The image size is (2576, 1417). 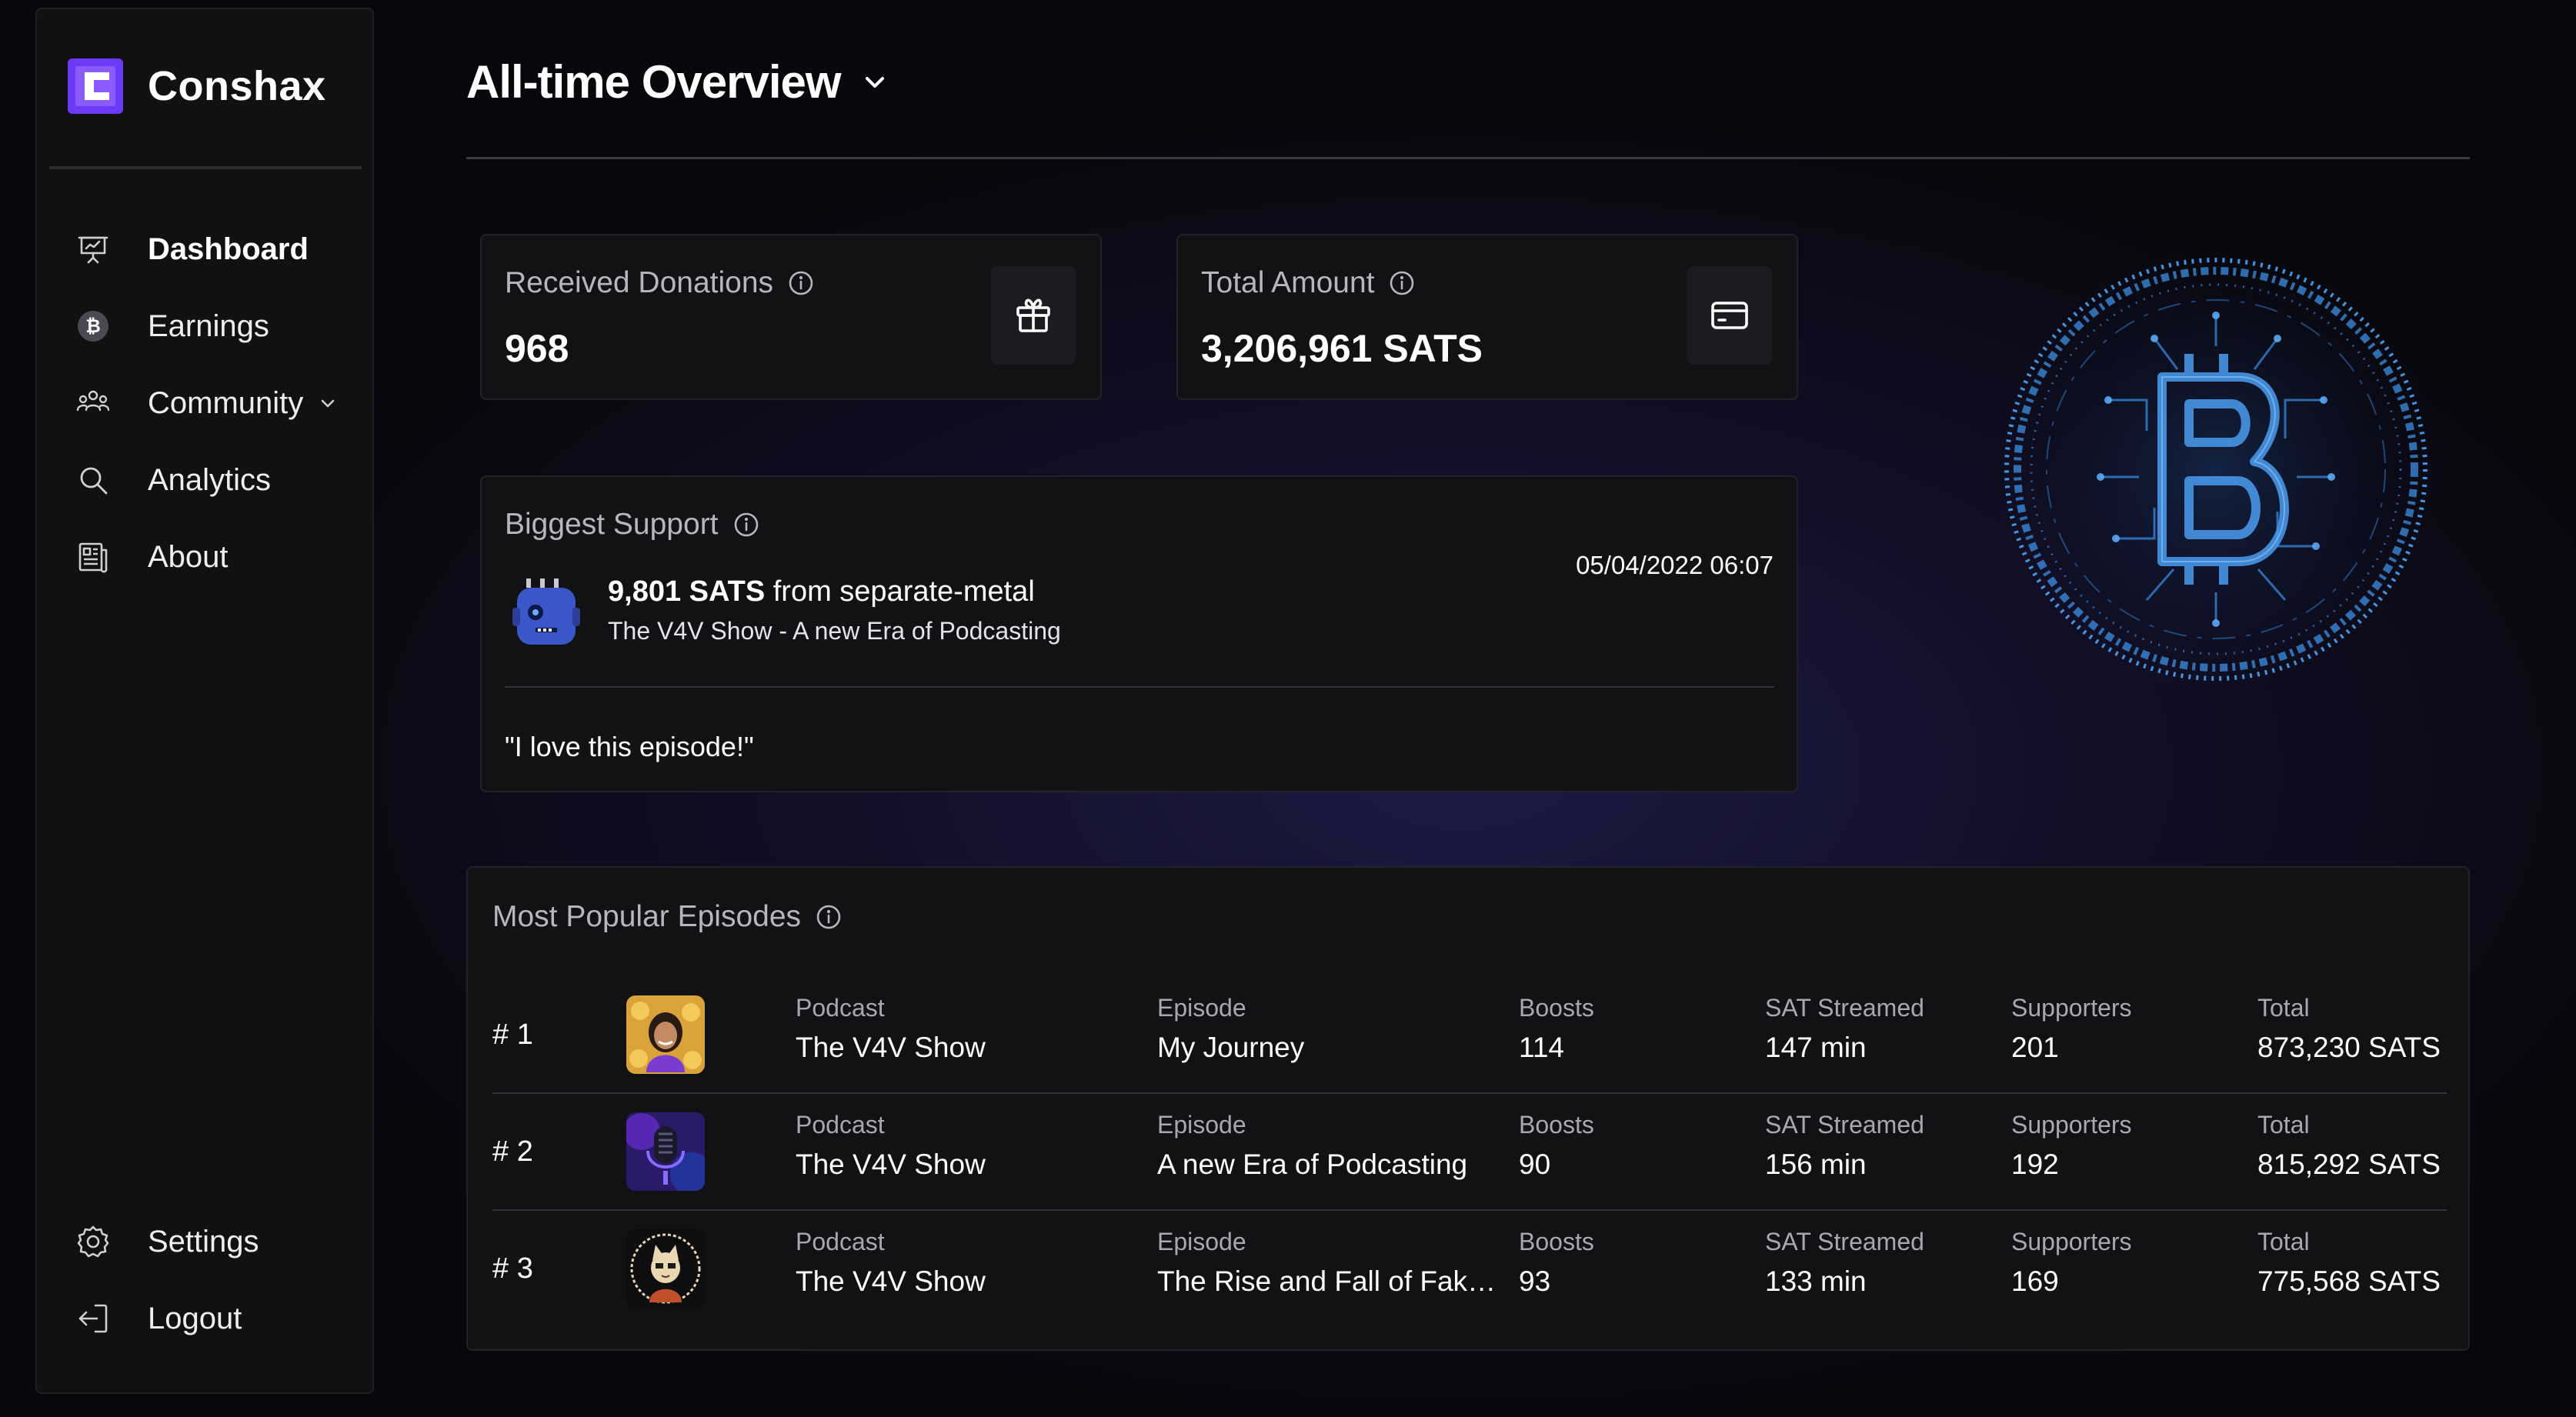 What do you see at coordinates (1330, 1146) in the screenshot?
I see `episode-cell: Episode A new Era of Podcasting` at bounding box center [1330, 1146].